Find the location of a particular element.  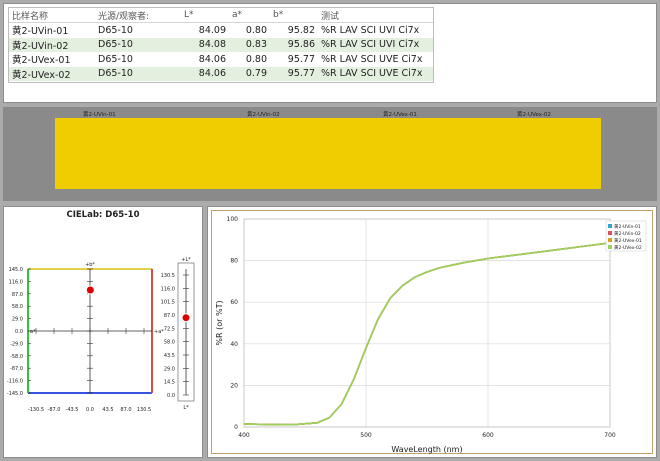

l-tick-label: 130.5 is located at coordinates (168, 276).